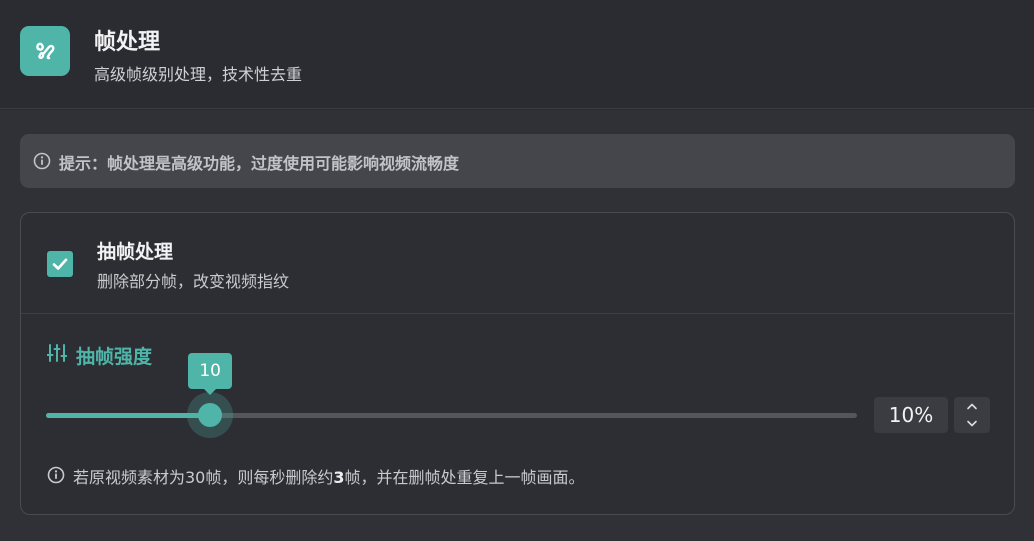 This screenshot has width=1034, height=541. I want to click on chevron-up-icon, so click(972, 406).